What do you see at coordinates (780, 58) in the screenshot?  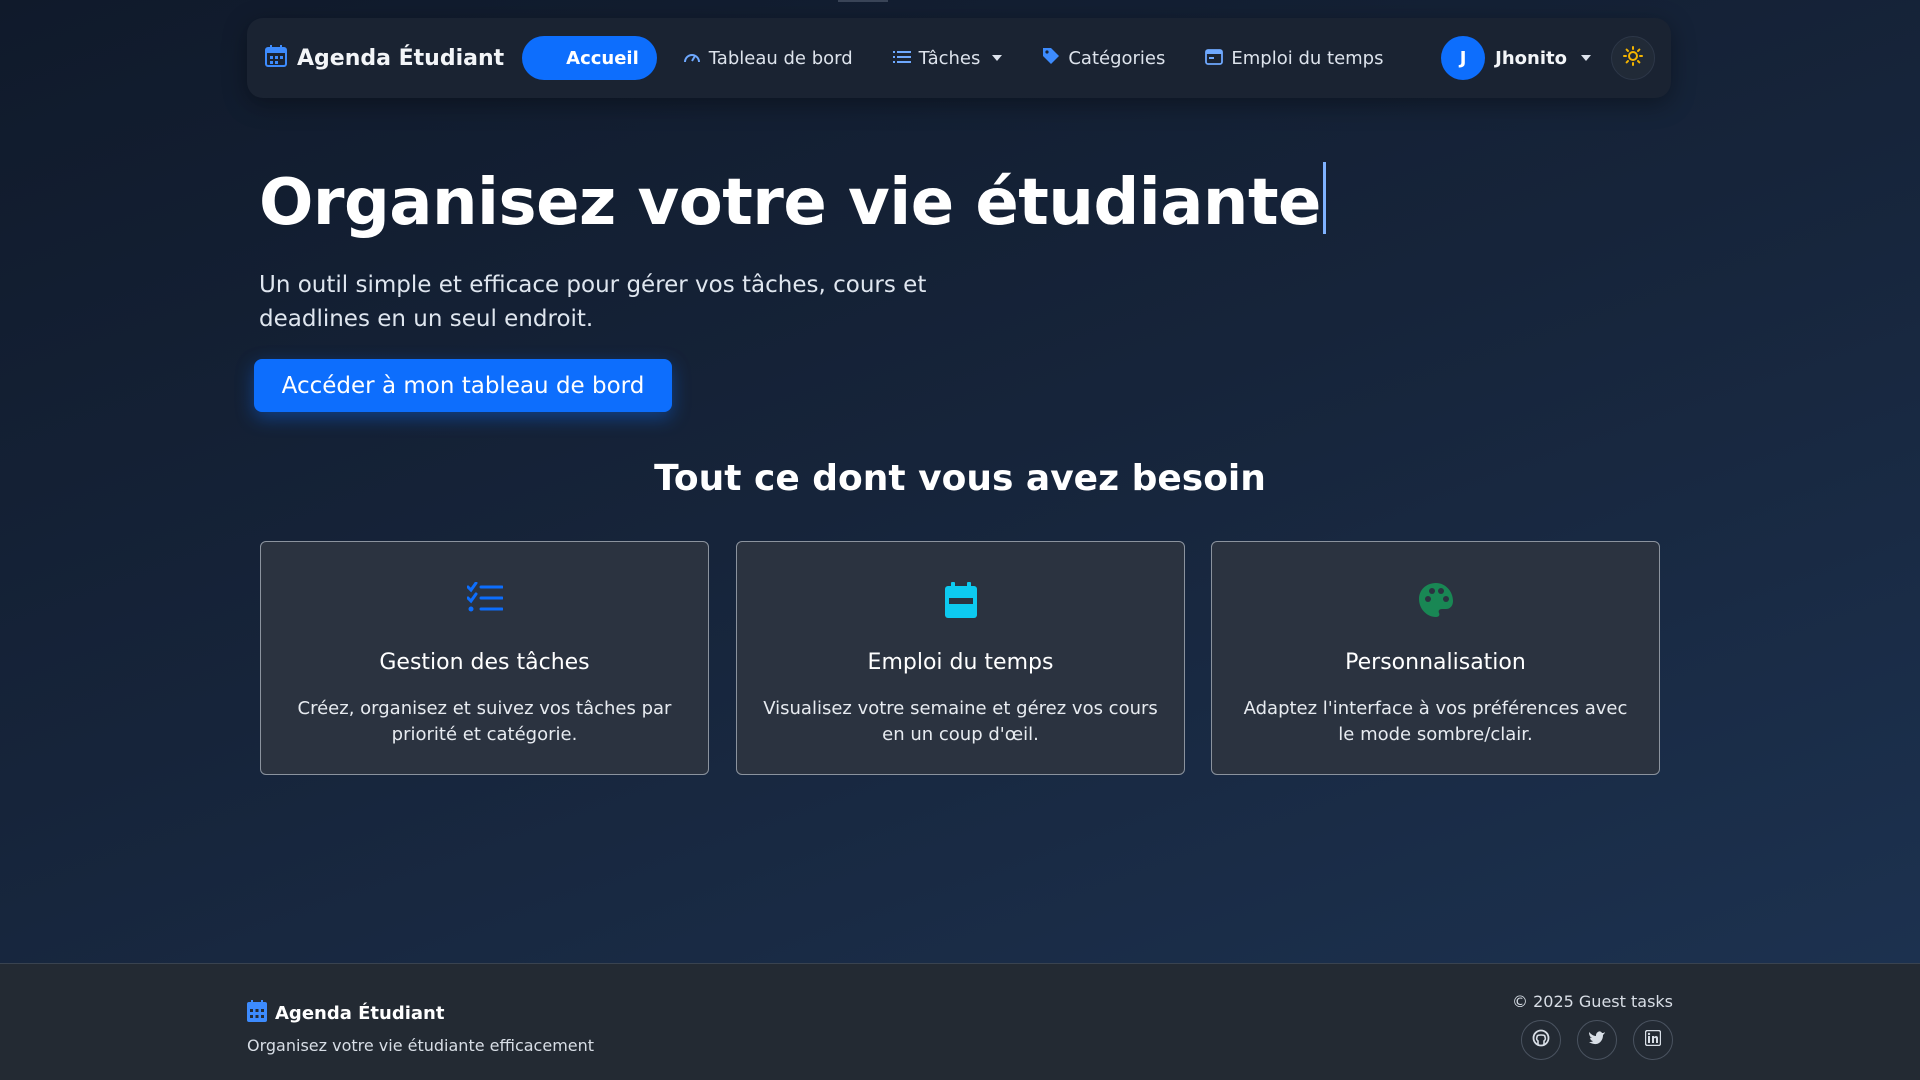 I see `nav-item-label: Tableau de bord` at bounding box center [780, 58].